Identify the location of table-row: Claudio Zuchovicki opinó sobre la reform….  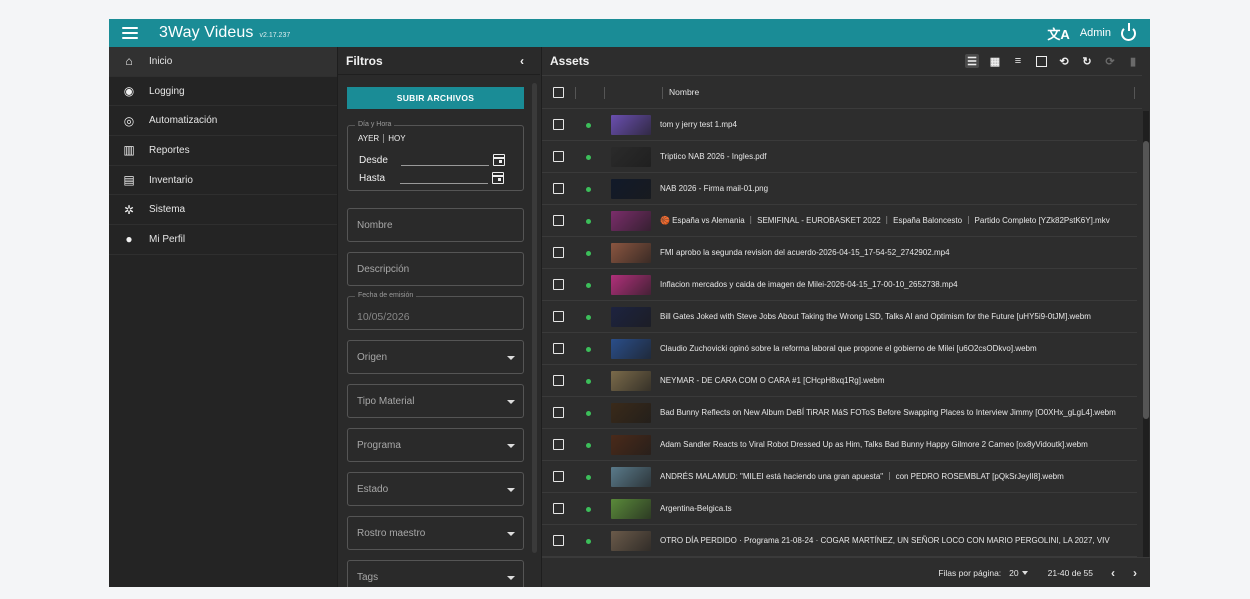
(839, 349).